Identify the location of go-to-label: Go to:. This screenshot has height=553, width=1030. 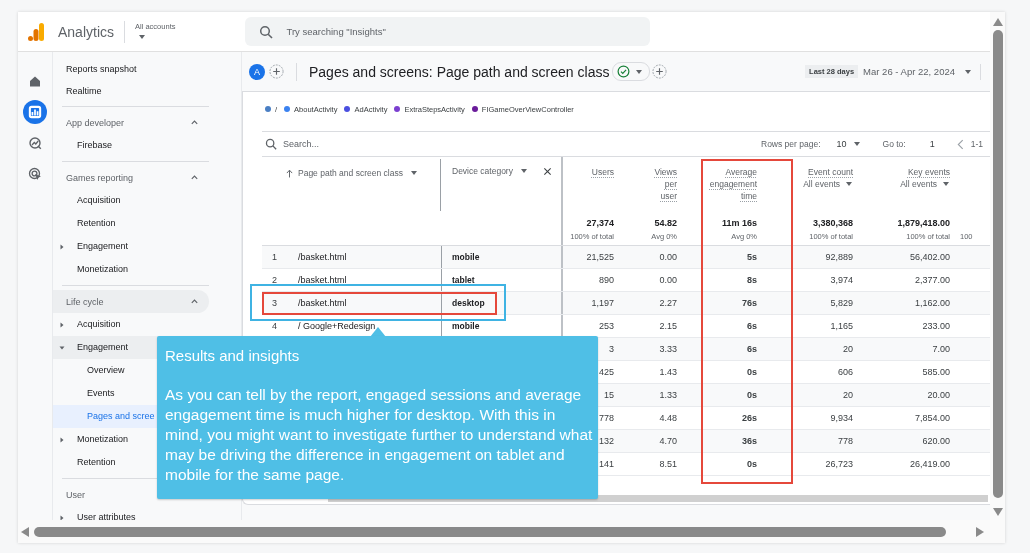
(894, 144).